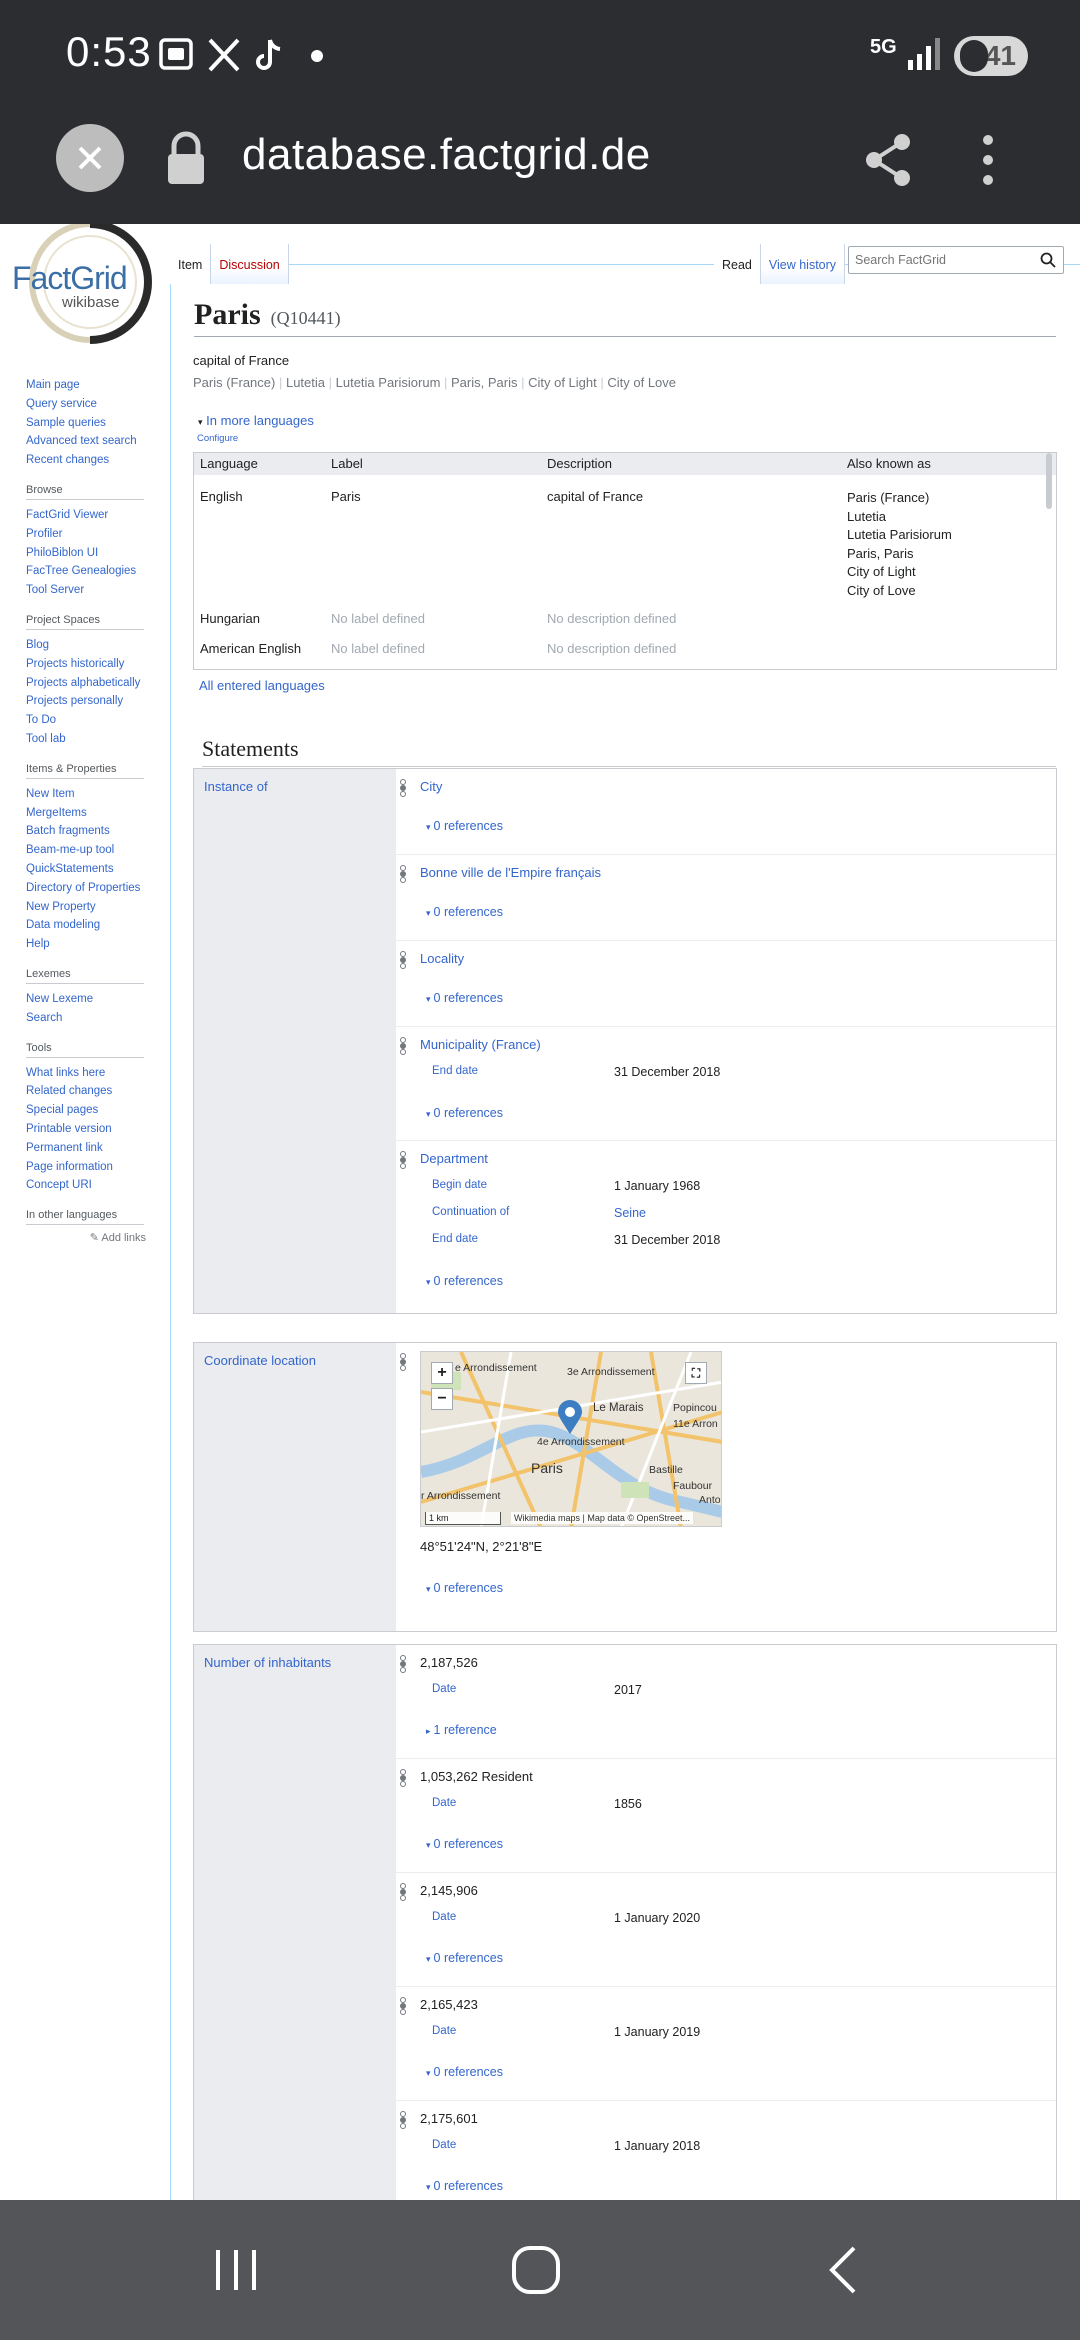 Image resolution: width=1080 pixels, height=2340 pixels. I want to click on sidebar-link: Tool Server, so click(86, 590).